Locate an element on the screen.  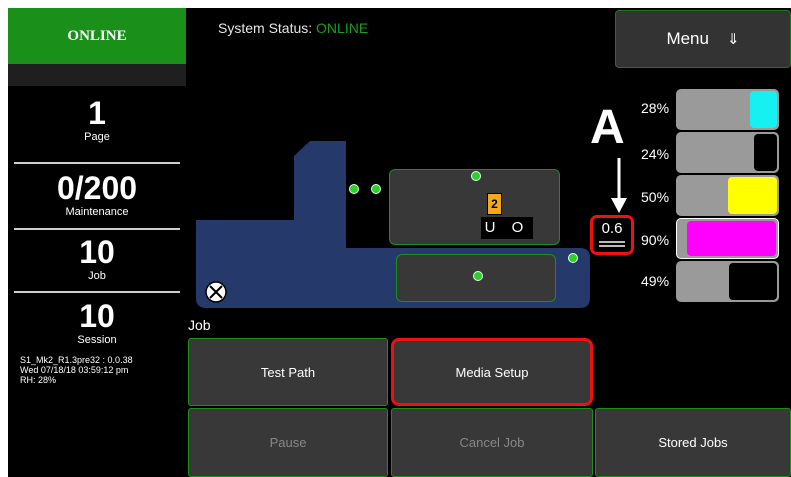
media-setup-label: Media Setup is located at coordinates (492, 372).